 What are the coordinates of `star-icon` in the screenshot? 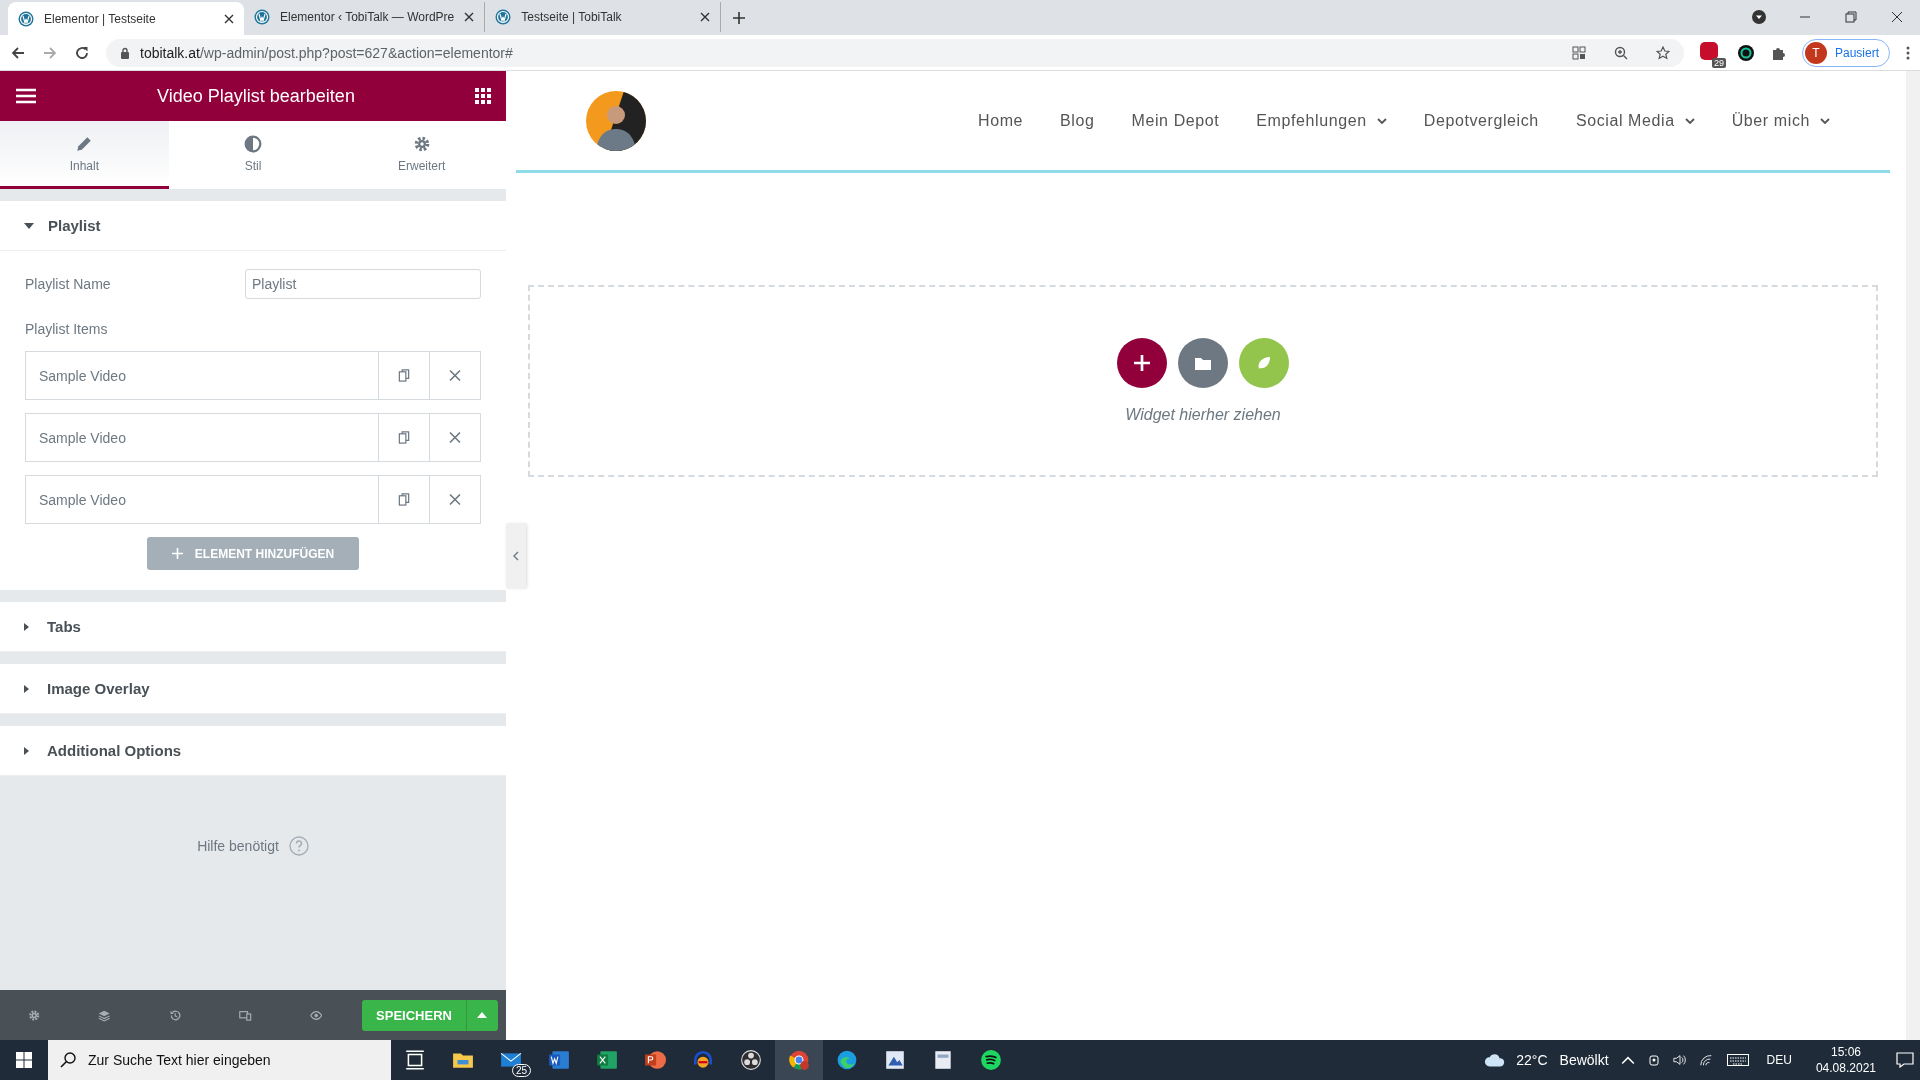 It's located at (1662, 52).